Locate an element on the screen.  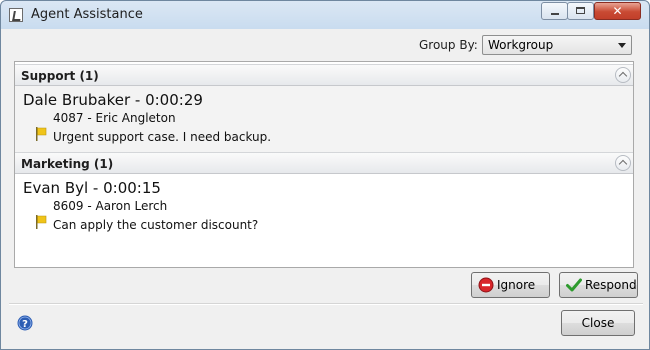
maximize-icon is located at coordinates (580, 10).